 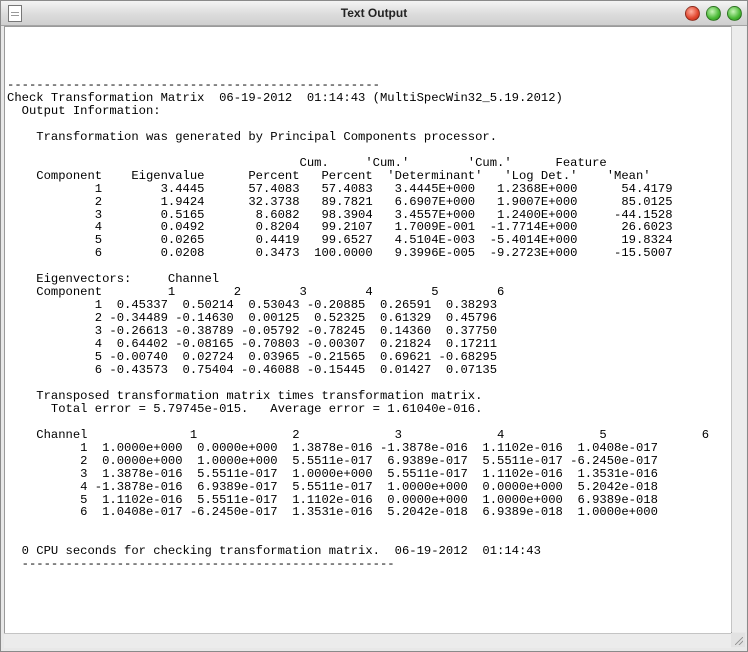 What do you see at coordinates (713, 13) in the screenshot?
I see `minimize-button` at bounding box center [713, 13].